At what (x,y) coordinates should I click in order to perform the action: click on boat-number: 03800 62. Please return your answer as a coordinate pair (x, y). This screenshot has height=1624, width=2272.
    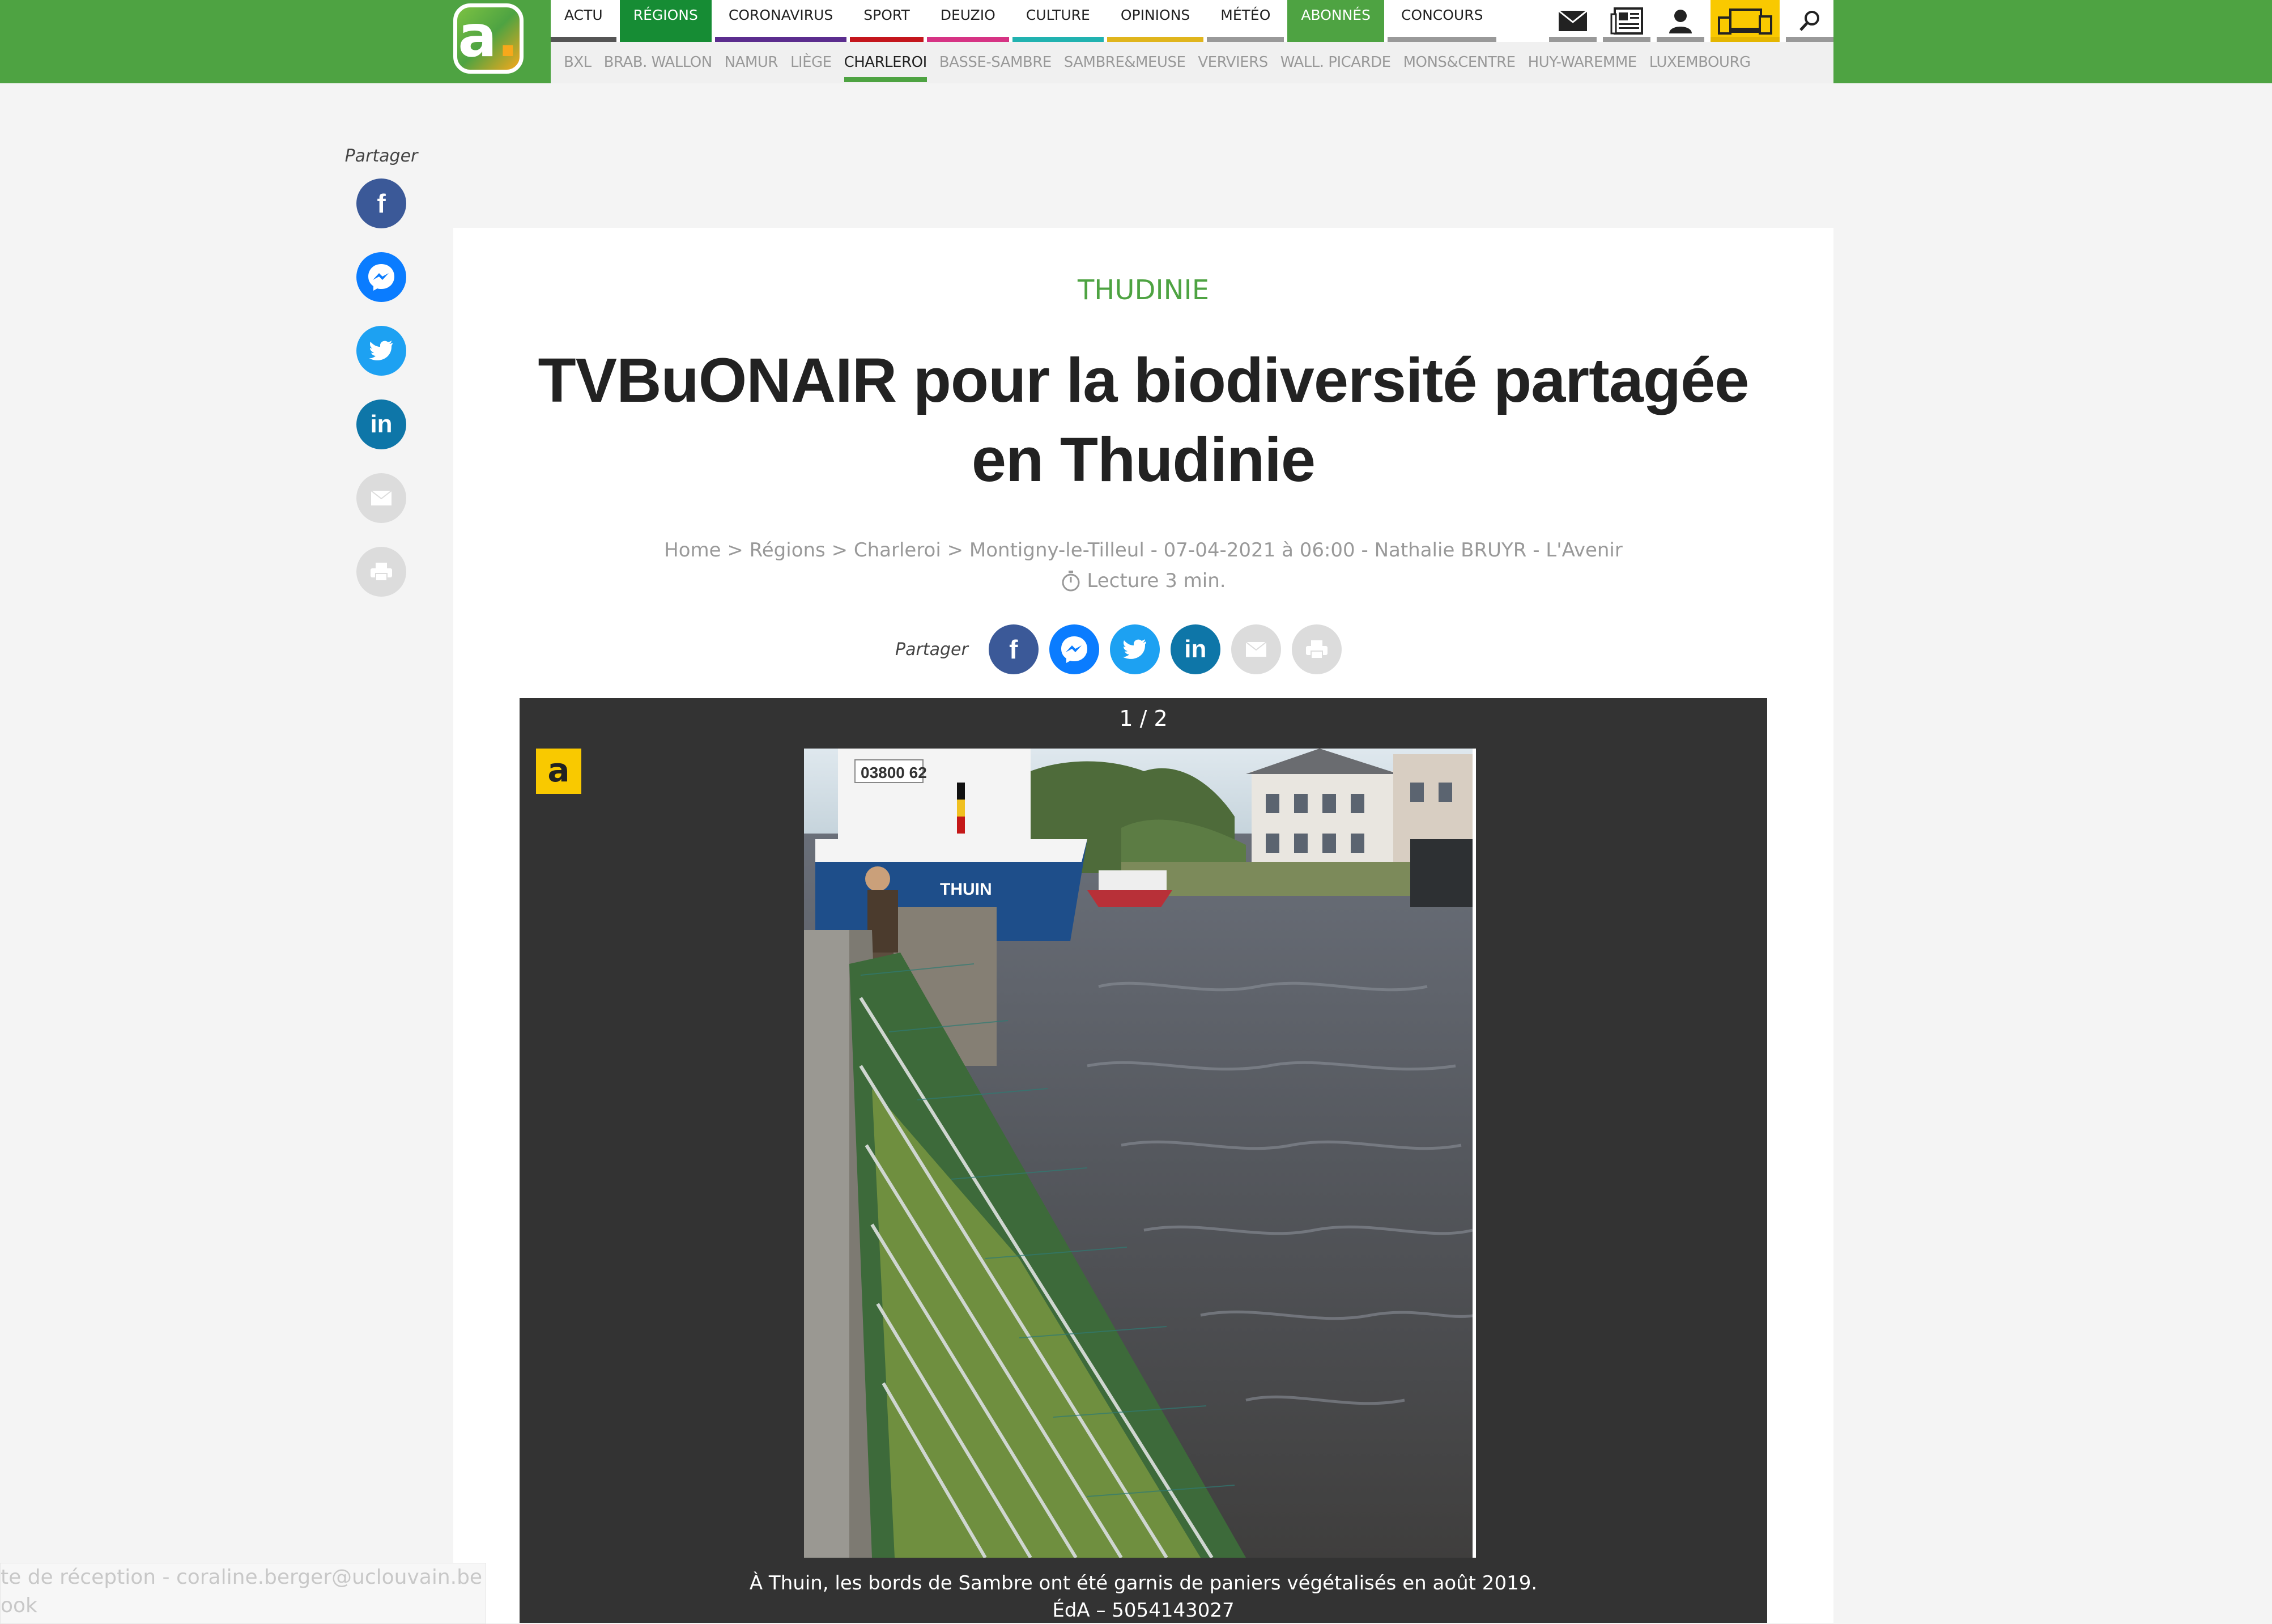
    Looking at the image, I should click on (894, 773).